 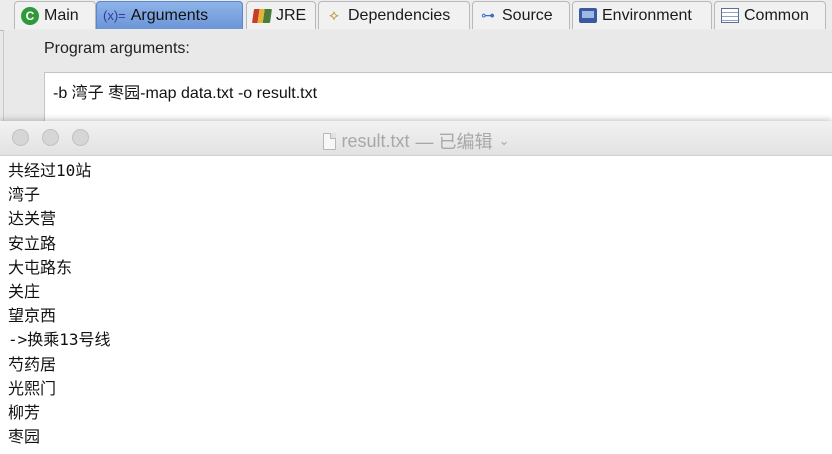 I want to click on text-line: 安立路, so click(x=32, y=243).